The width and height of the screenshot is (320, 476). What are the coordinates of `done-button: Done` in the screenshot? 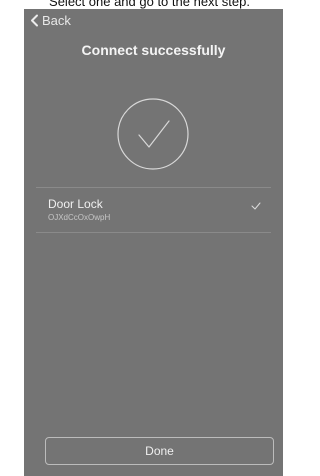 It's located at (159, 451).